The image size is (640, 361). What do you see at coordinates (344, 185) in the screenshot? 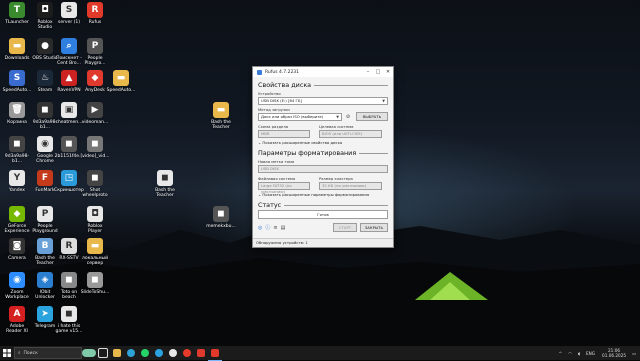
I see `cluster-value: 32 КБ (по умолчанию)` at bounding box center [344, 185].